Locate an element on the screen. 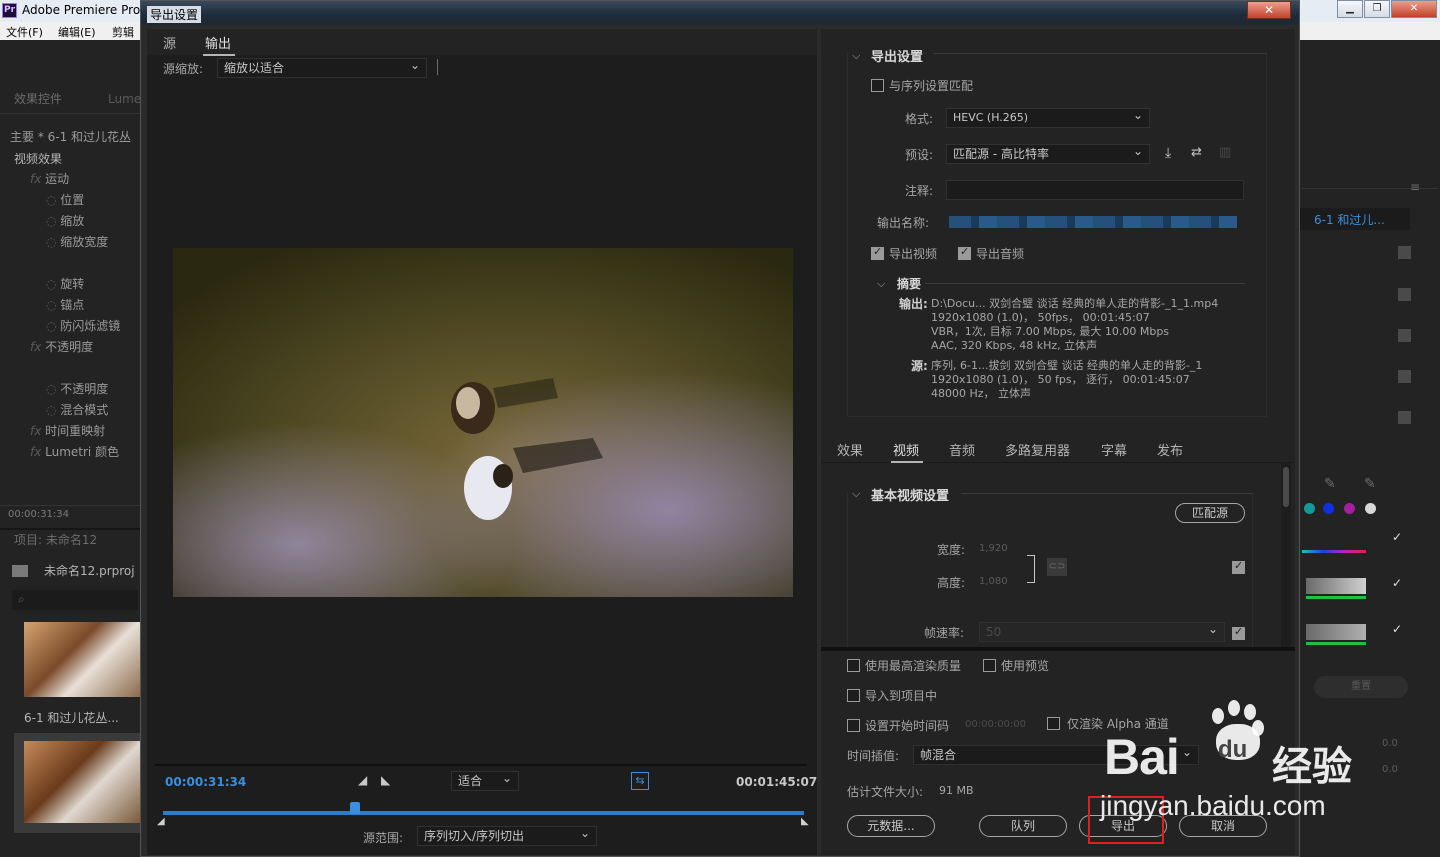 This screenshot has height=857, width=1440. tab-lumetri: Lume is located at coordinates (124, 99).